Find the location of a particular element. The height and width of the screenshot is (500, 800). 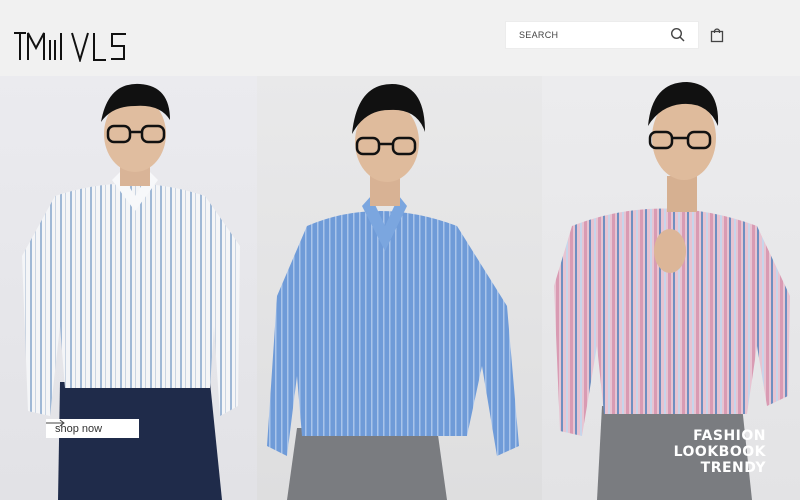

search-icon is located at coordinates (678, 35).